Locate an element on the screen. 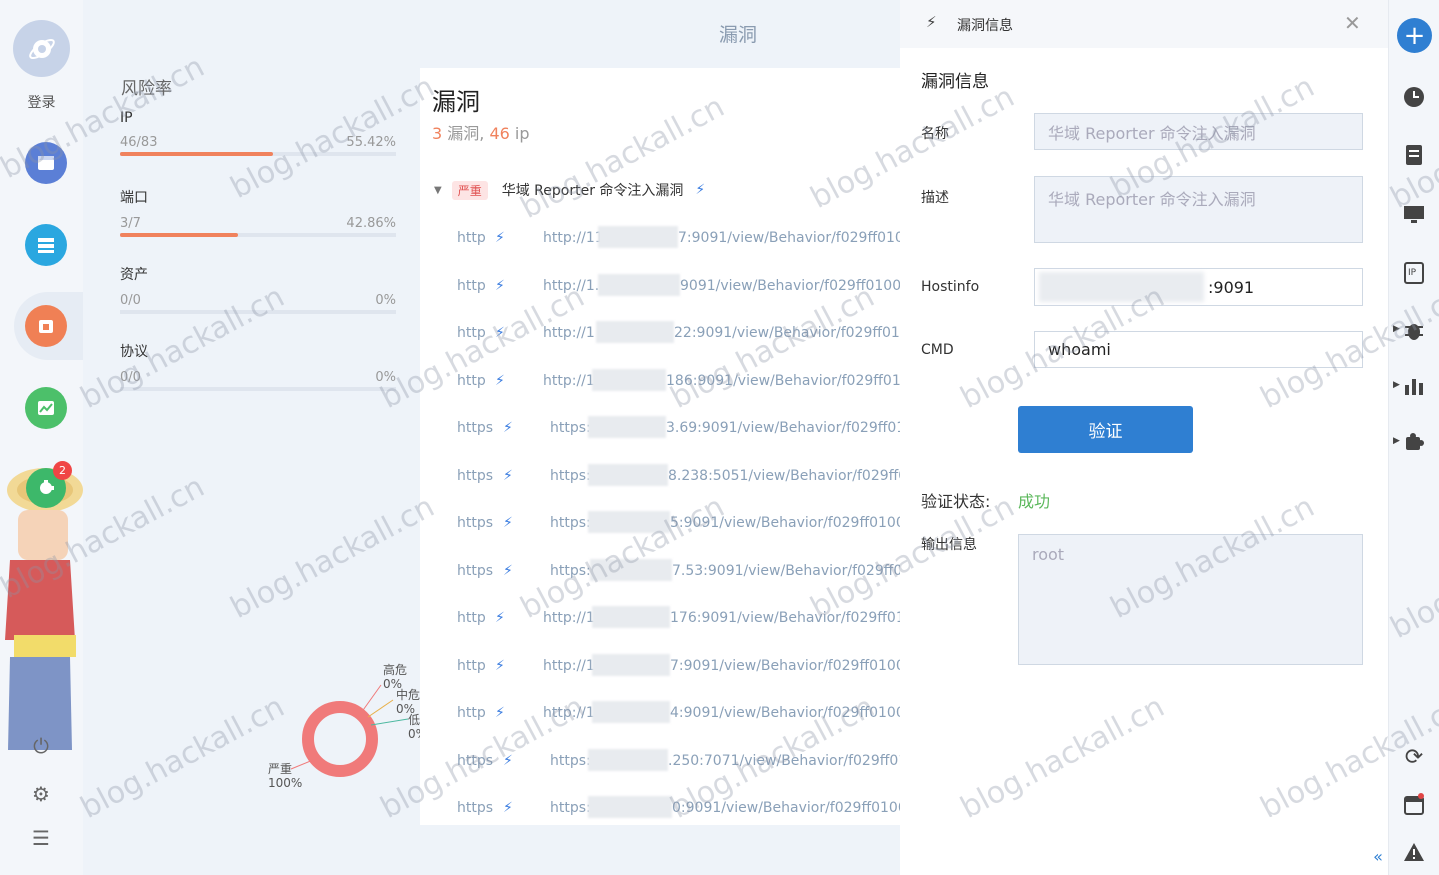 The height and width of the screenshot is (875, 1439). caret-down-icon: ▼ is located at coordinates (438, 190).